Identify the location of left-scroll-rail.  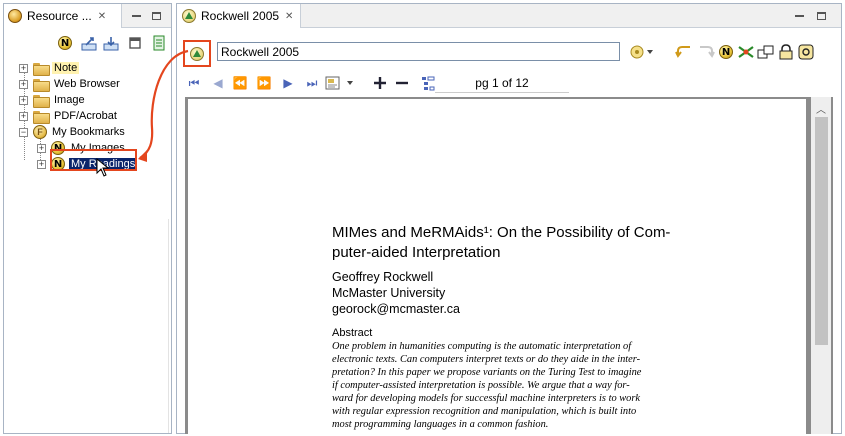
(169, 326).